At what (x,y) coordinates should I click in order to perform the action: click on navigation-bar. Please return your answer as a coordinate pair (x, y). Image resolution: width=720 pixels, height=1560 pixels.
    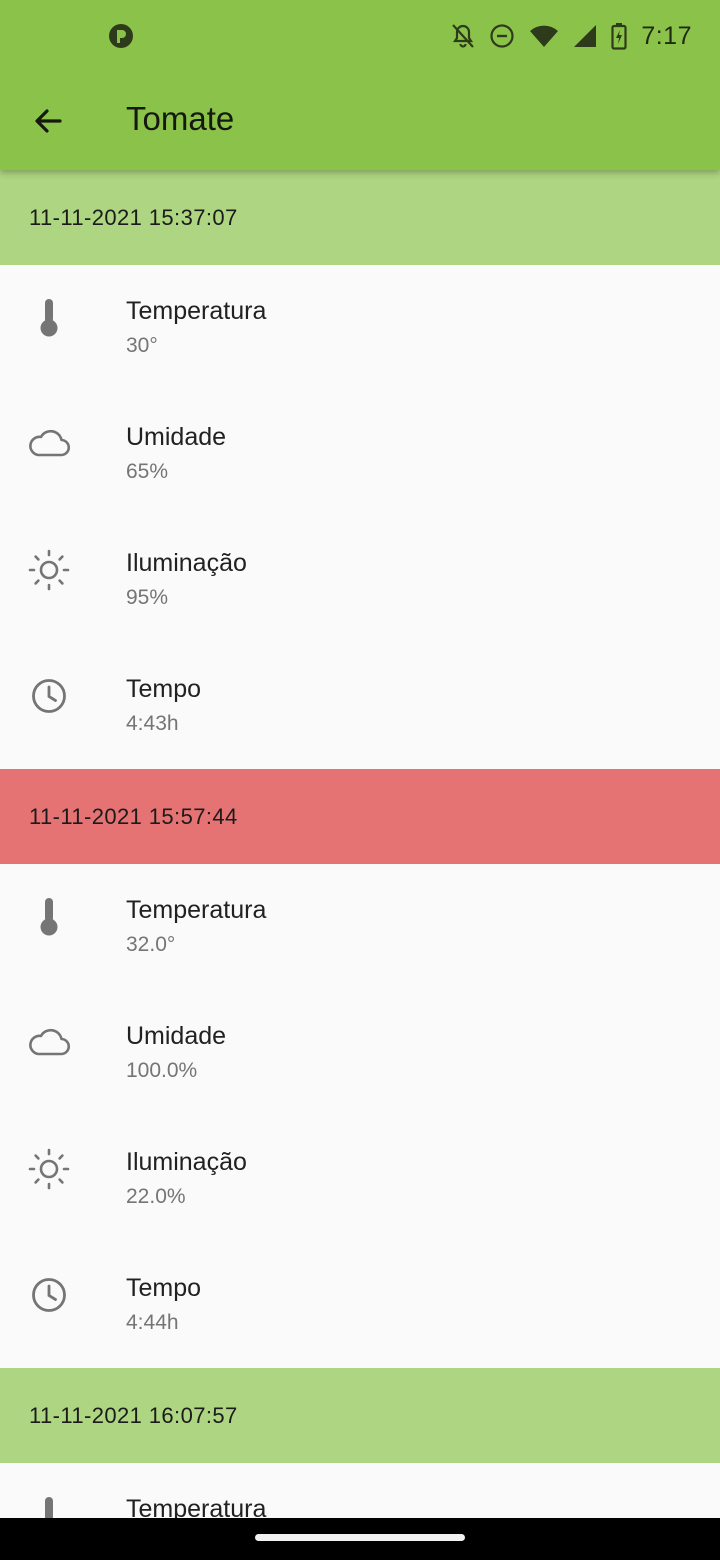
    Looking at the image, I should click on (360, 1539).